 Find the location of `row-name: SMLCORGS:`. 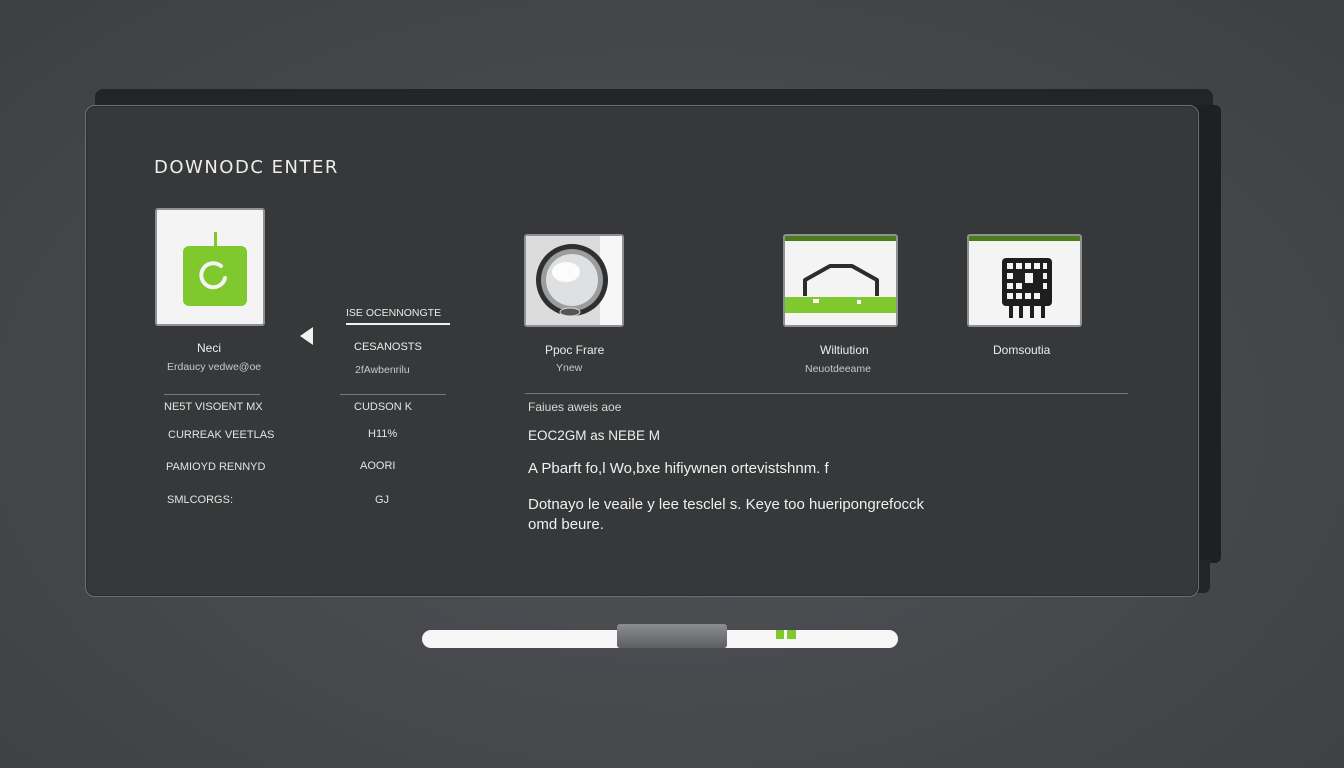

row-name: SMLCORGS: is located at coordinates (200, 500).